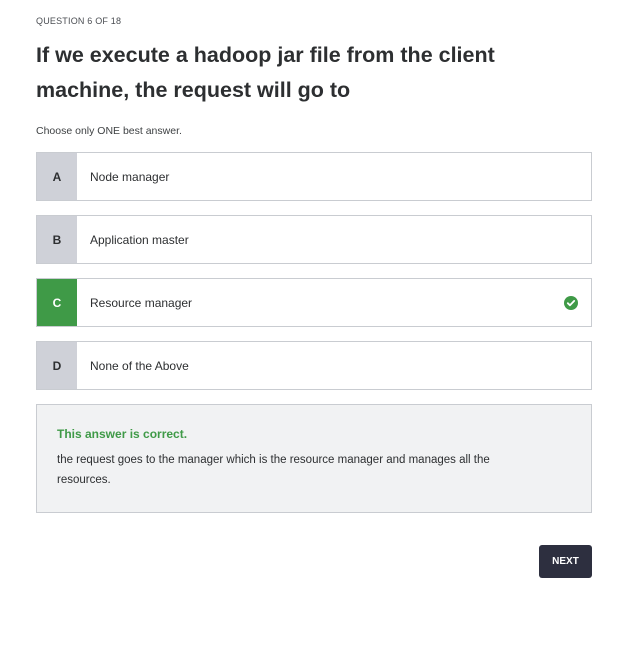 The image size is (636, 661). I want to click on option-label: None of the Above, so click(139, 365).